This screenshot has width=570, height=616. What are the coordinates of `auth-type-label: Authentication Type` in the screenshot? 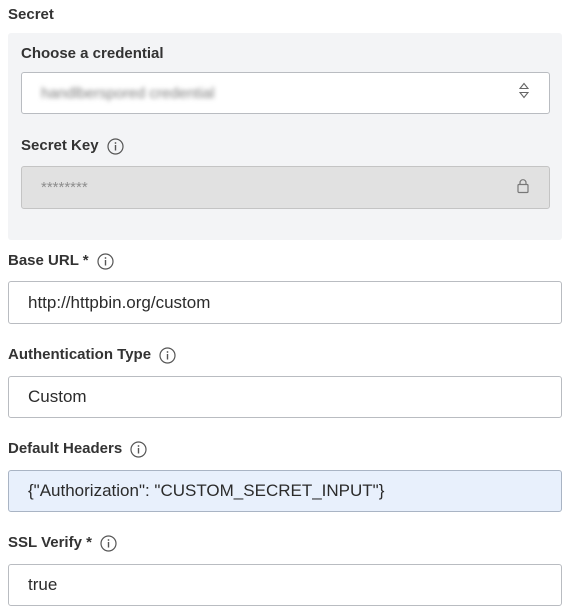 It's located at (92, 355).